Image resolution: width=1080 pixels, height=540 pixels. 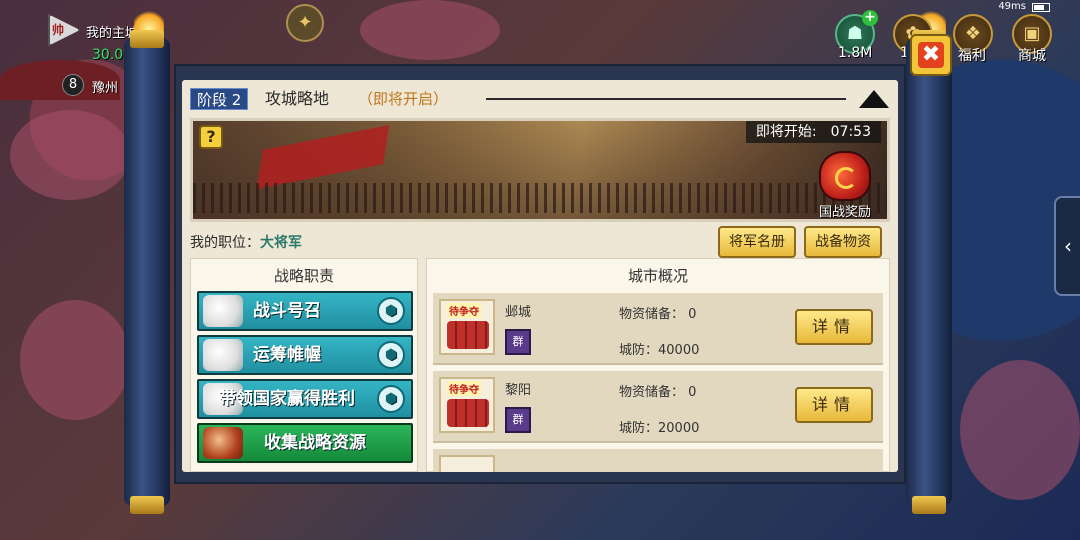 What do you see at coordinates (73, 85) in the screenshot?
I see `player-level: 8` at bounding box center [73, 85].